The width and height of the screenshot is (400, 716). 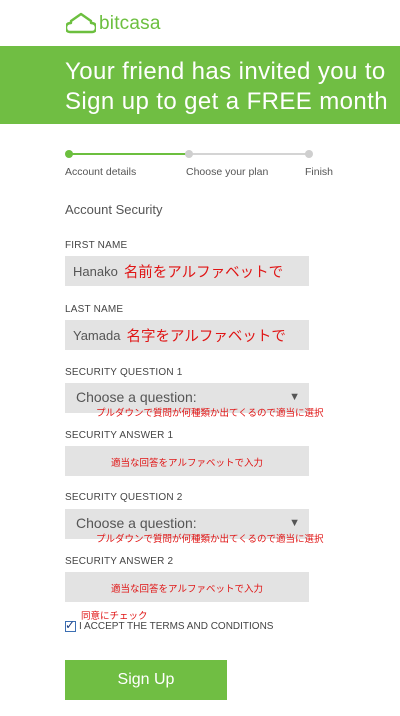 I want to click on terms-annotation: 同意にチェック, so click(x=114, y=616).